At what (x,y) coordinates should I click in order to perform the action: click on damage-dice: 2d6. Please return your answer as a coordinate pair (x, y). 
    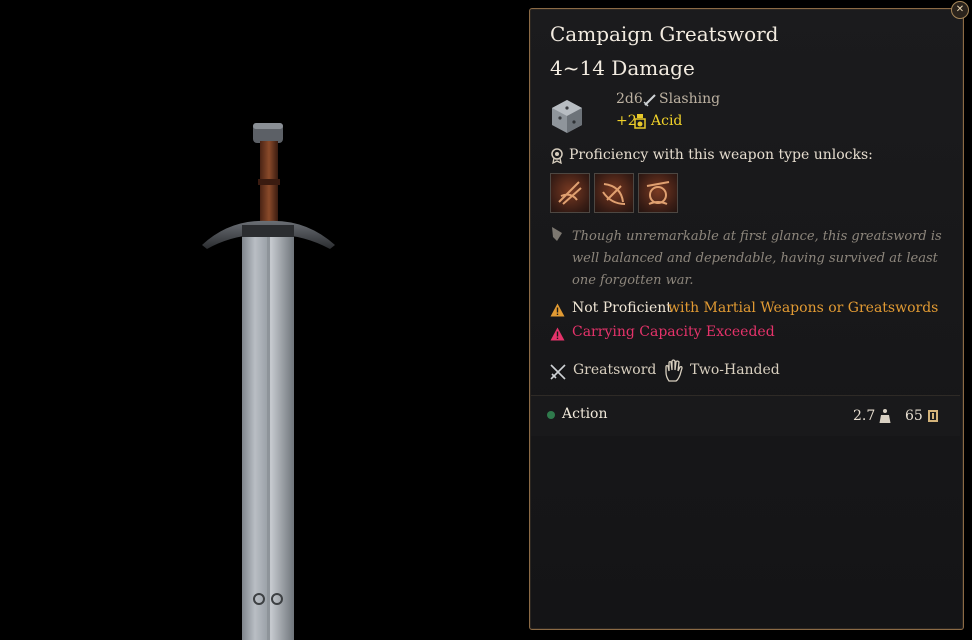
    Looking at the image, I should click on (629, 99).